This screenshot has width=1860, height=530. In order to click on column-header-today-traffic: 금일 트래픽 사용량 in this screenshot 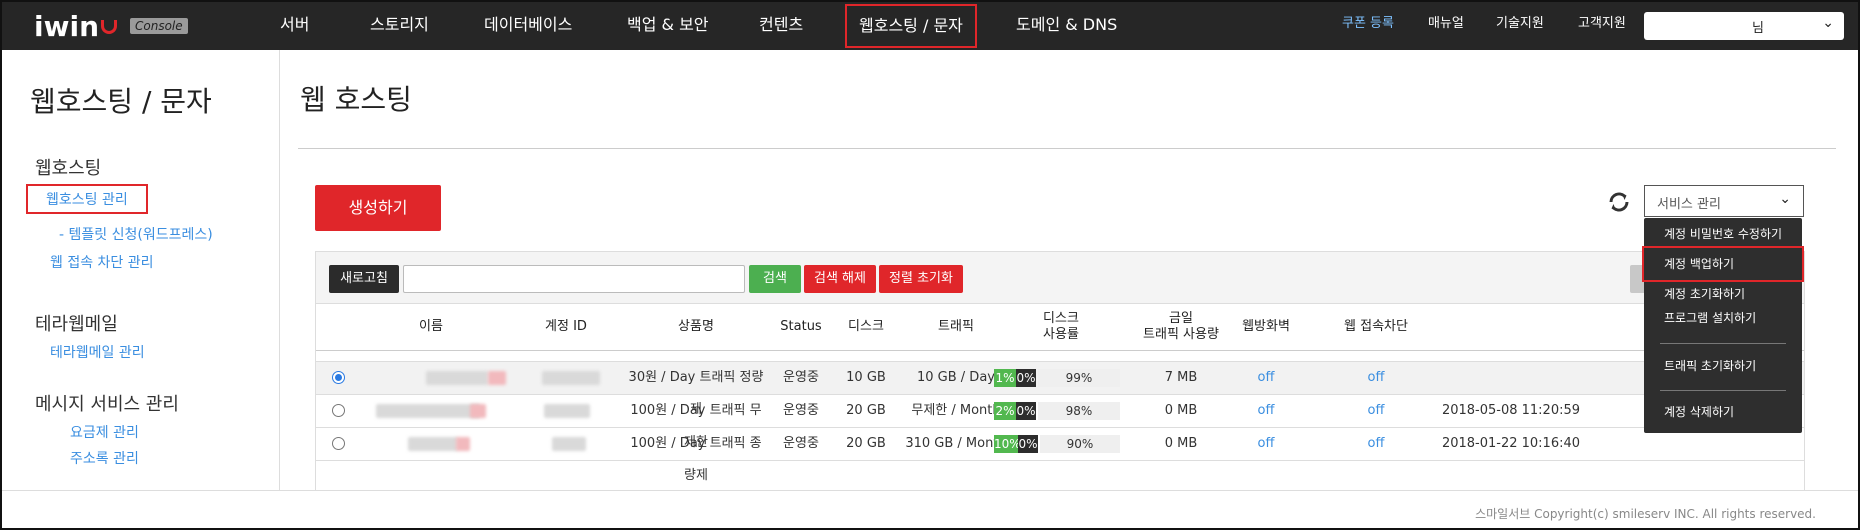, I will do `click(1181, 327)`.